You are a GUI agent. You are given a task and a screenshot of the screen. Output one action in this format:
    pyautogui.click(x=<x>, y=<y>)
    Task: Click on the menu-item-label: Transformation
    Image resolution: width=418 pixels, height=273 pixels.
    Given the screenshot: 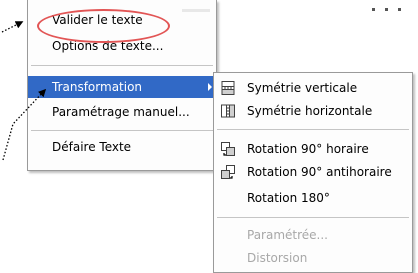 What is the action you would take?
    pyautogui.click(x=97, y=87)
    